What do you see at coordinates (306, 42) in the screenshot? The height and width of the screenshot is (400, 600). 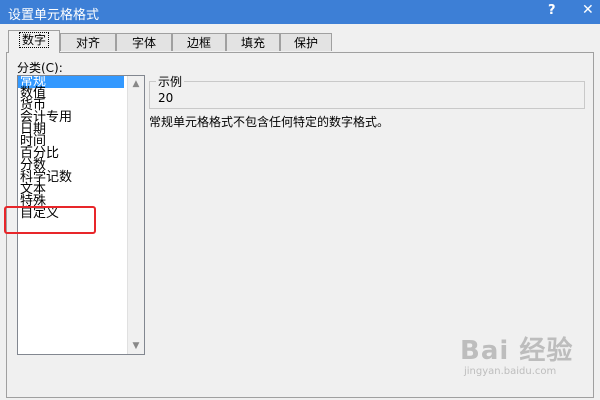 I see `tab-protection: 保护` at bounding box center [306, 42].